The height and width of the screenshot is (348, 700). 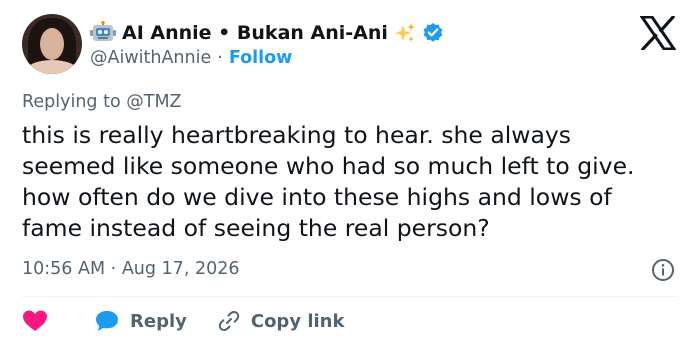 I want to click on author-name-row: AI Annie • Bukan Ani-Ani, so click(x=267, y=33).